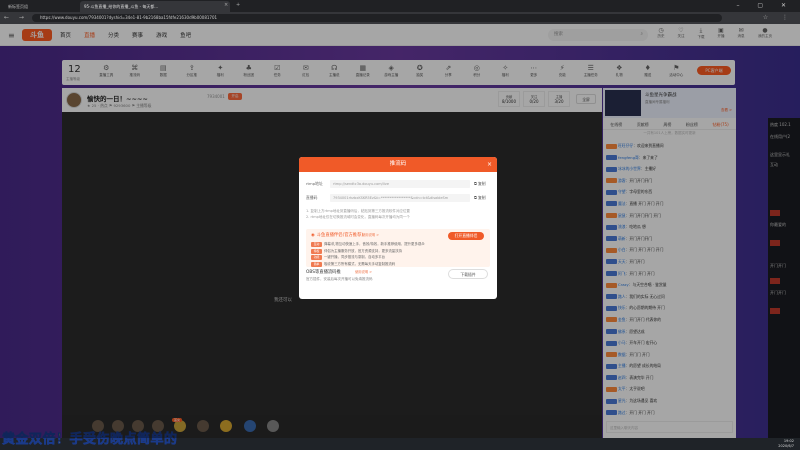 This screenshot has width=800, height=450. I want to click on new-tab-icon: +, so click(238, 5).